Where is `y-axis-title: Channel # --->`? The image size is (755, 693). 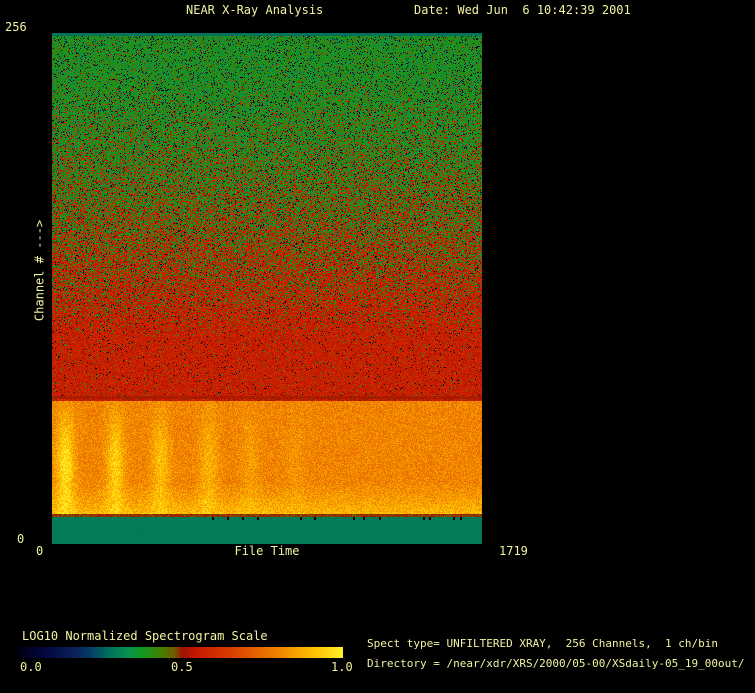 y-axis-title: Channel # ---> is located at coordinates (39, 270).